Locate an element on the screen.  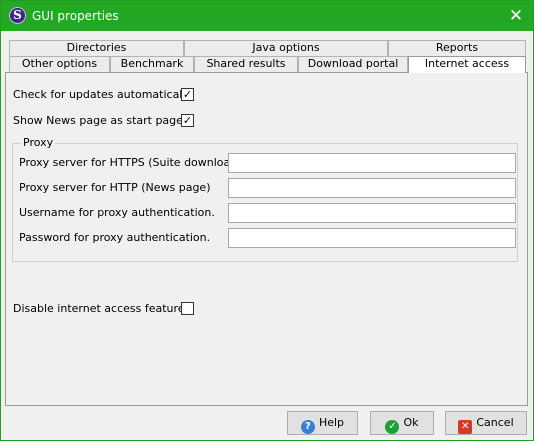
tab-java-options: Java options is located at coordinates (286, 48).